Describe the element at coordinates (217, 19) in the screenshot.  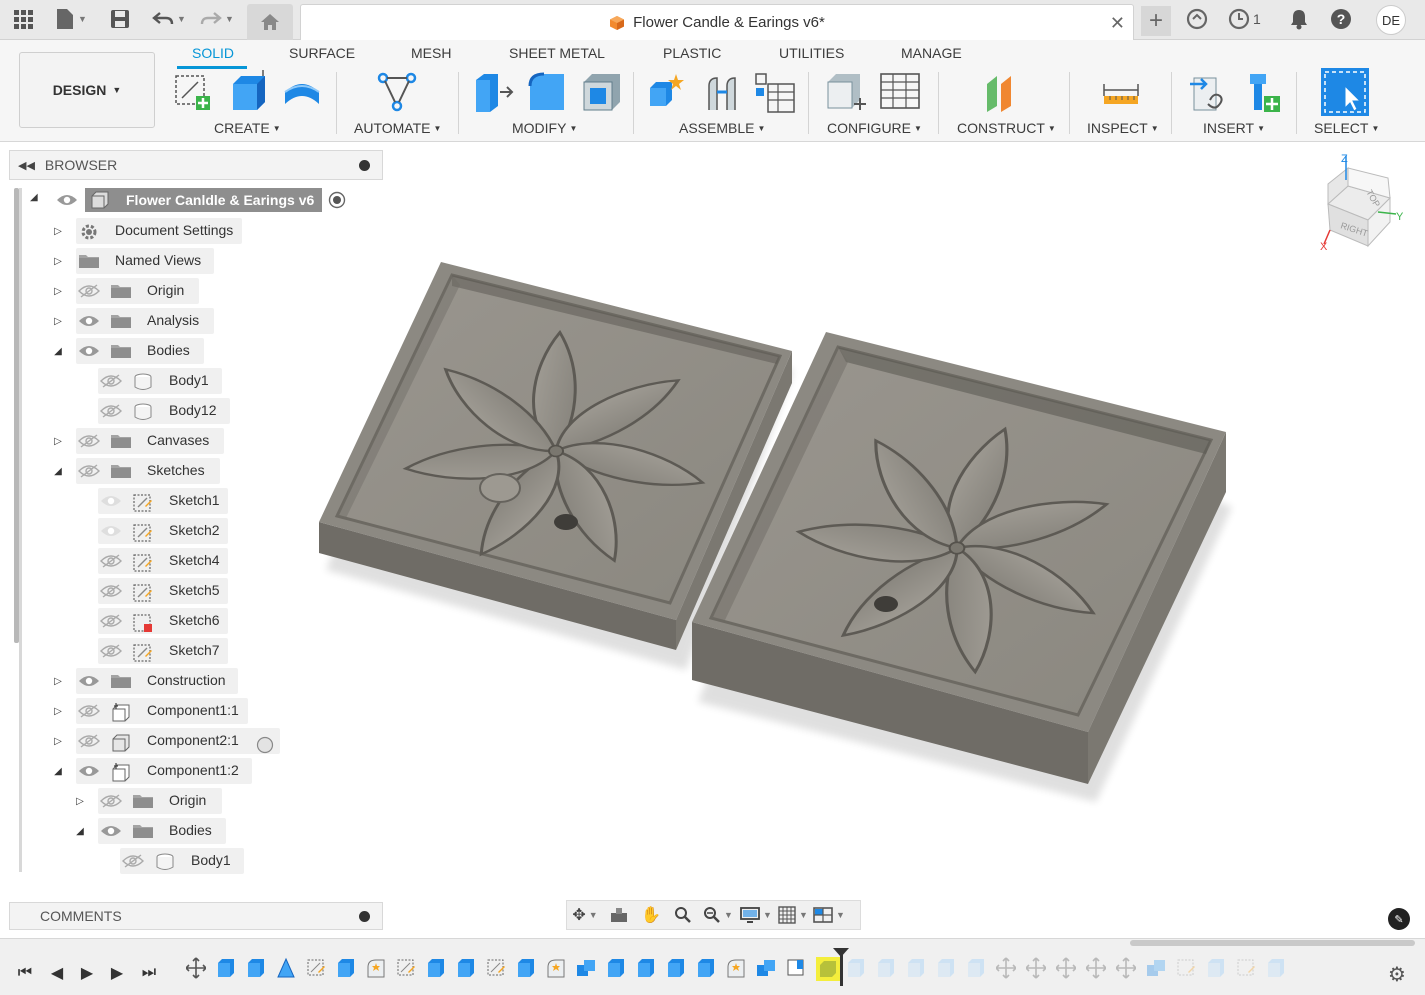
I see `redo-icon: ▼` at that location.